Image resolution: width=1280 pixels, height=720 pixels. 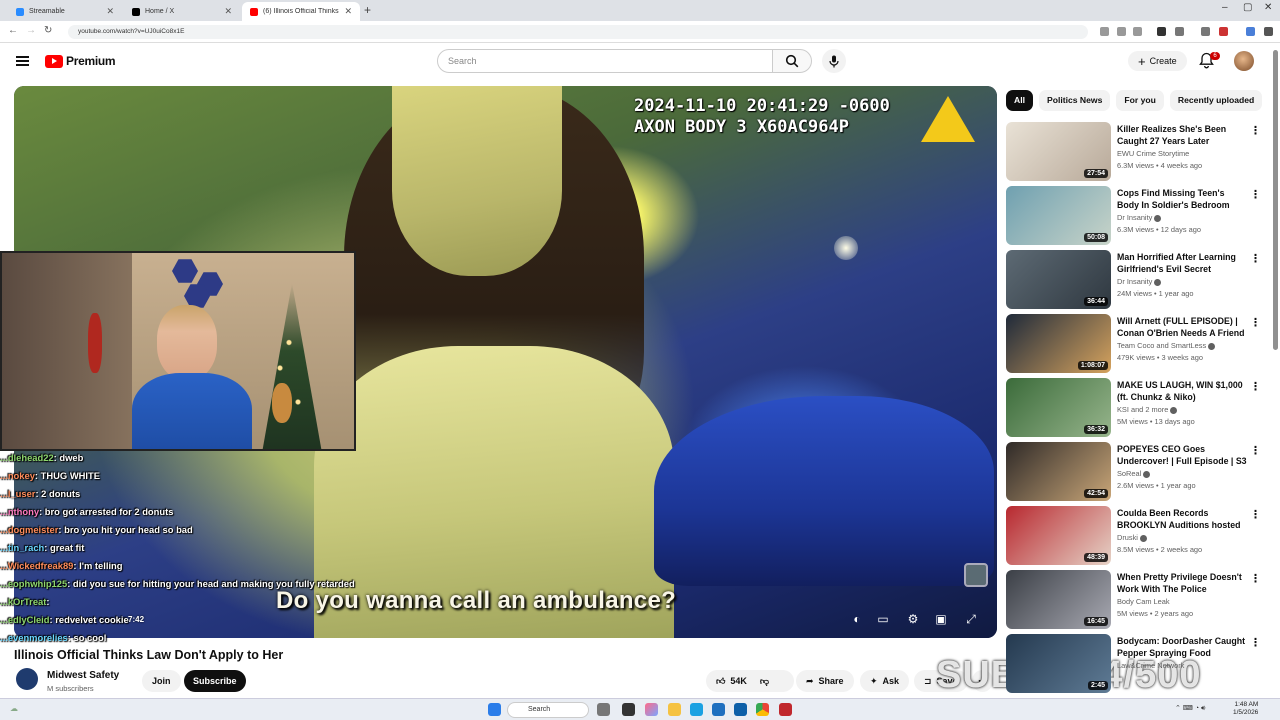 What do you see at coordinates (696, 709) in the screenshot?
I see `edge-icon` at bounding box center [696, 709].